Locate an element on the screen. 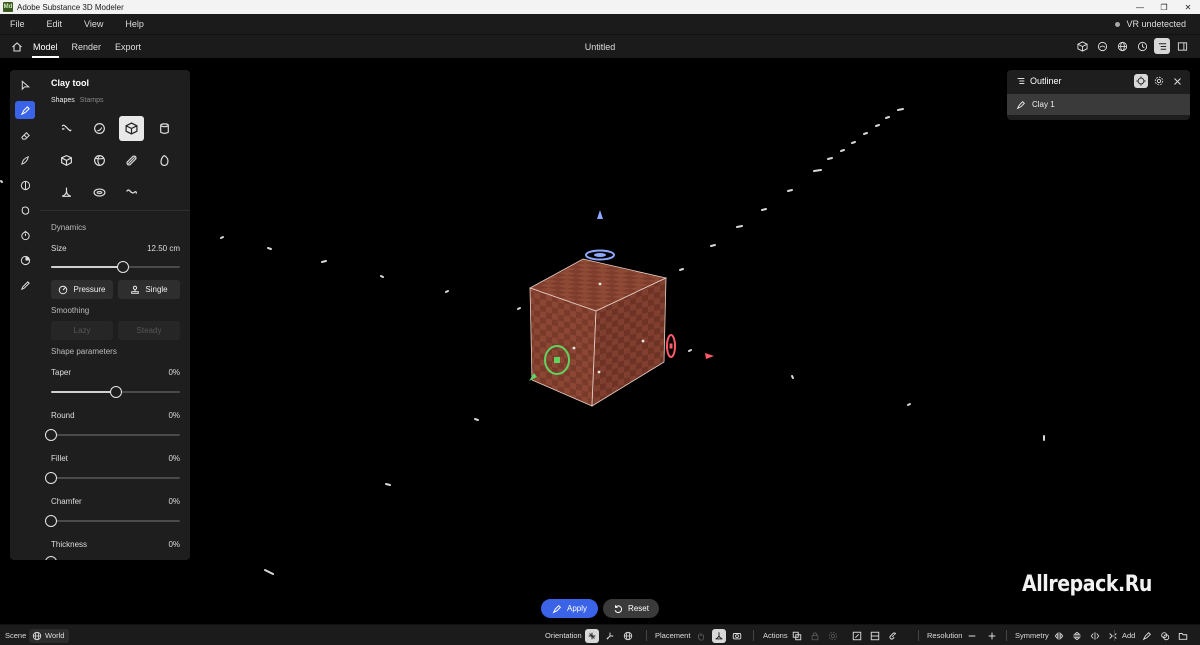 The height and width of the screenshot is (645, 1200). add-clay-button is located at coordinates (1147, 636).